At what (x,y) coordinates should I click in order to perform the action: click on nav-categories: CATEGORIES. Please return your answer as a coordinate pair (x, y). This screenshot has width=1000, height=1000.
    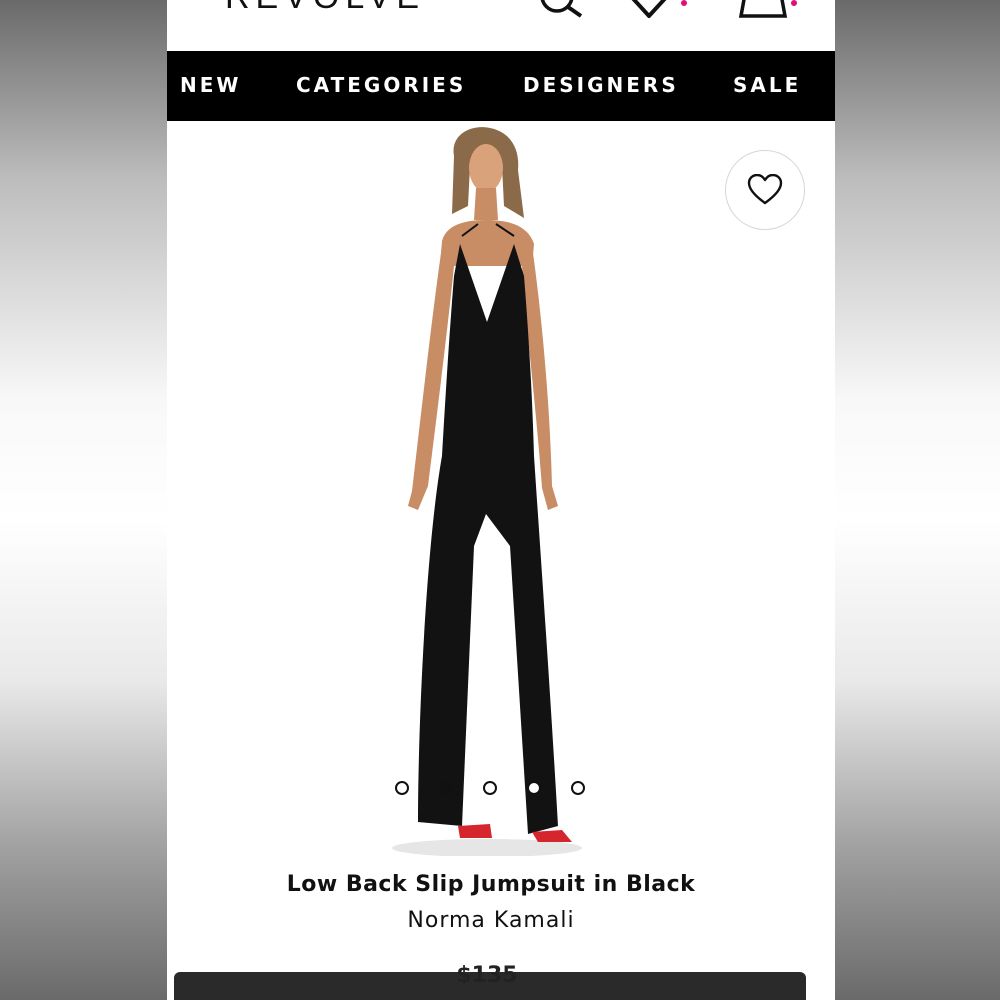
    Looking at the image, I should click on (381, 85).